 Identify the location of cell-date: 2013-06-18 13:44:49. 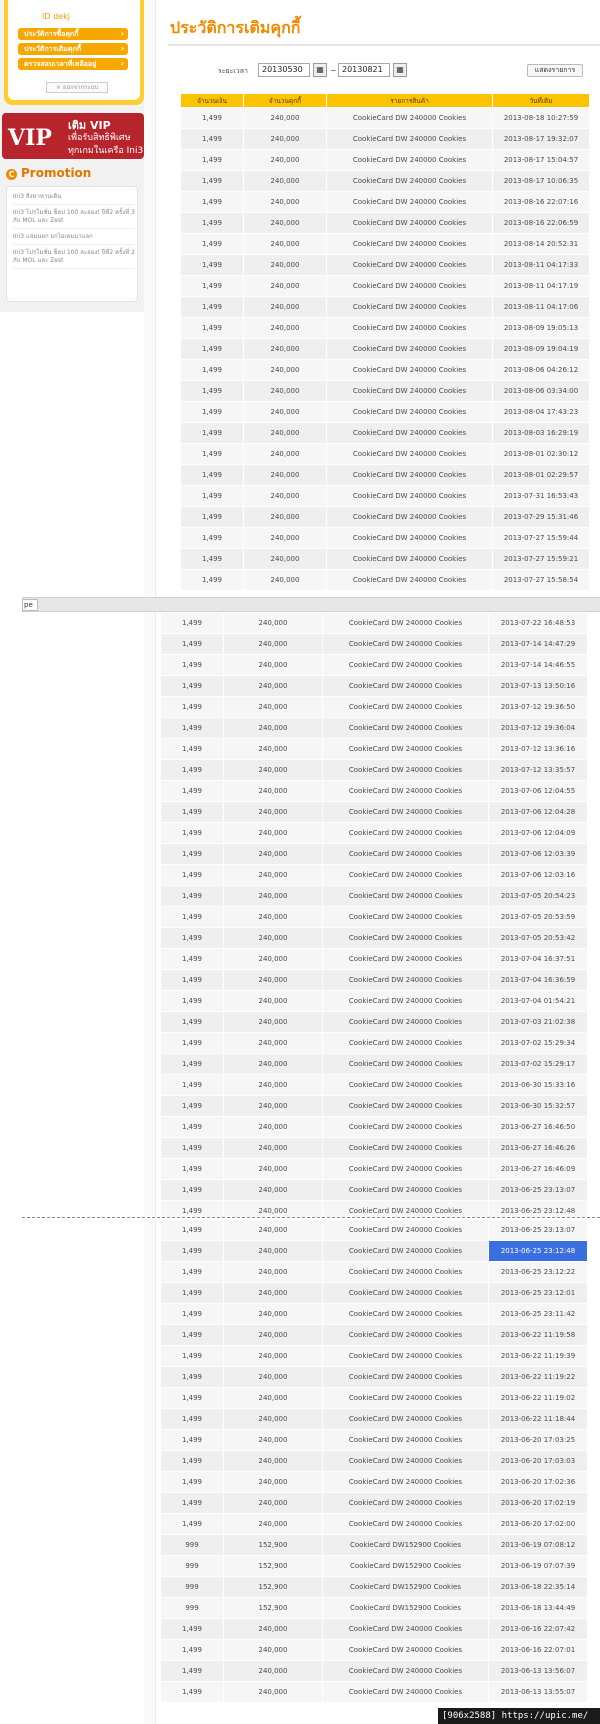
(538, 1608).